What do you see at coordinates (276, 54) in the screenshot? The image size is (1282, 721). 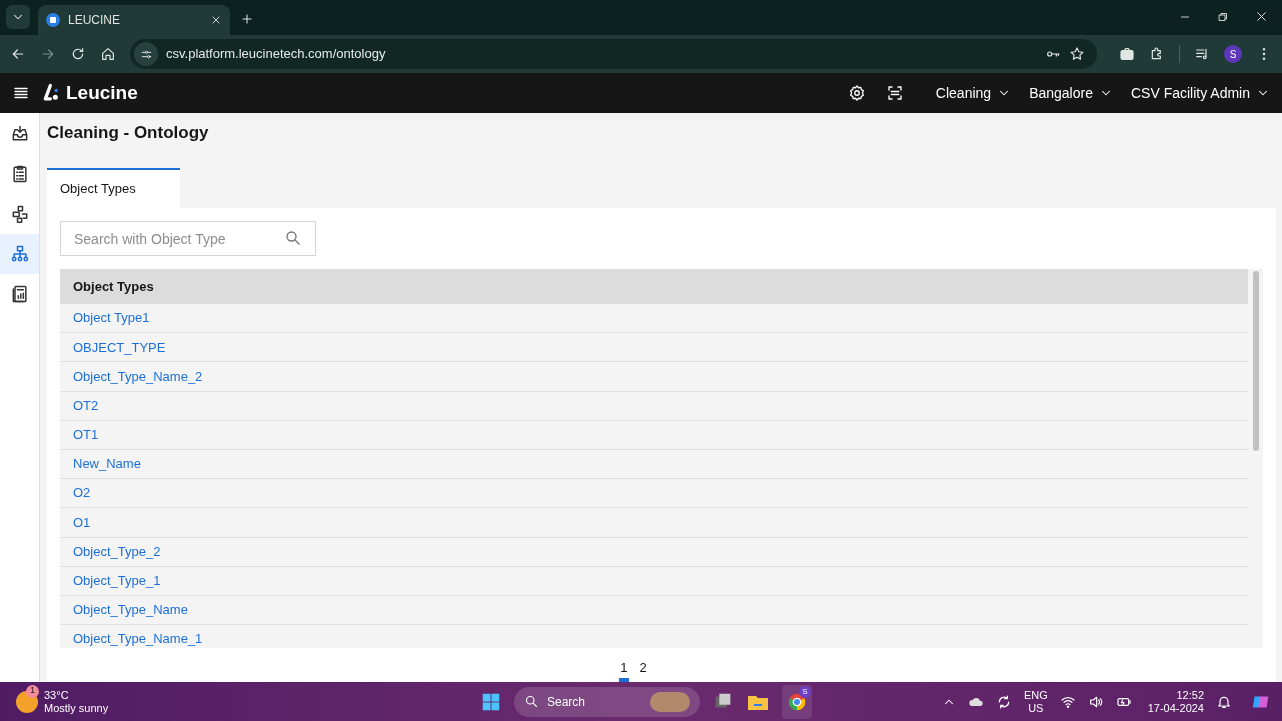 I see `url-text: csv.platform.leucinetech.com/ontology` at bounding box center [276, 54].